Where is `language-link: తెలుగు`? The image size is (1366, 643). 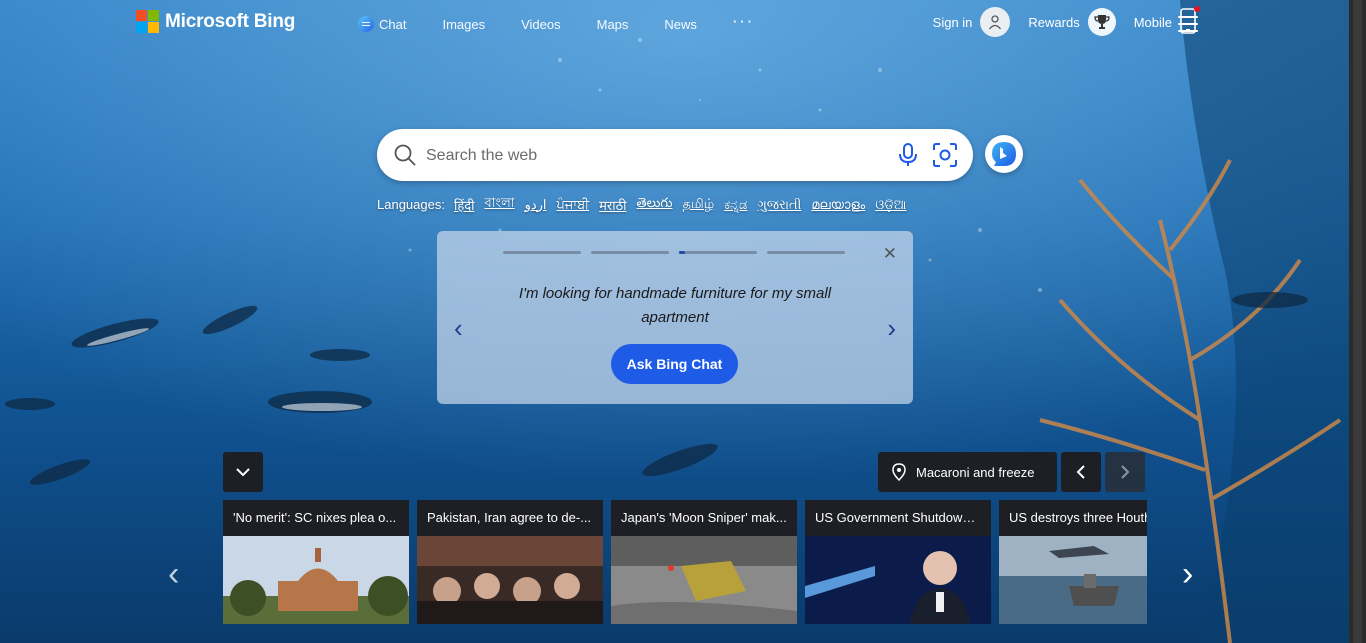
language-link: తెలుగు is located at coordinates (655, 204).